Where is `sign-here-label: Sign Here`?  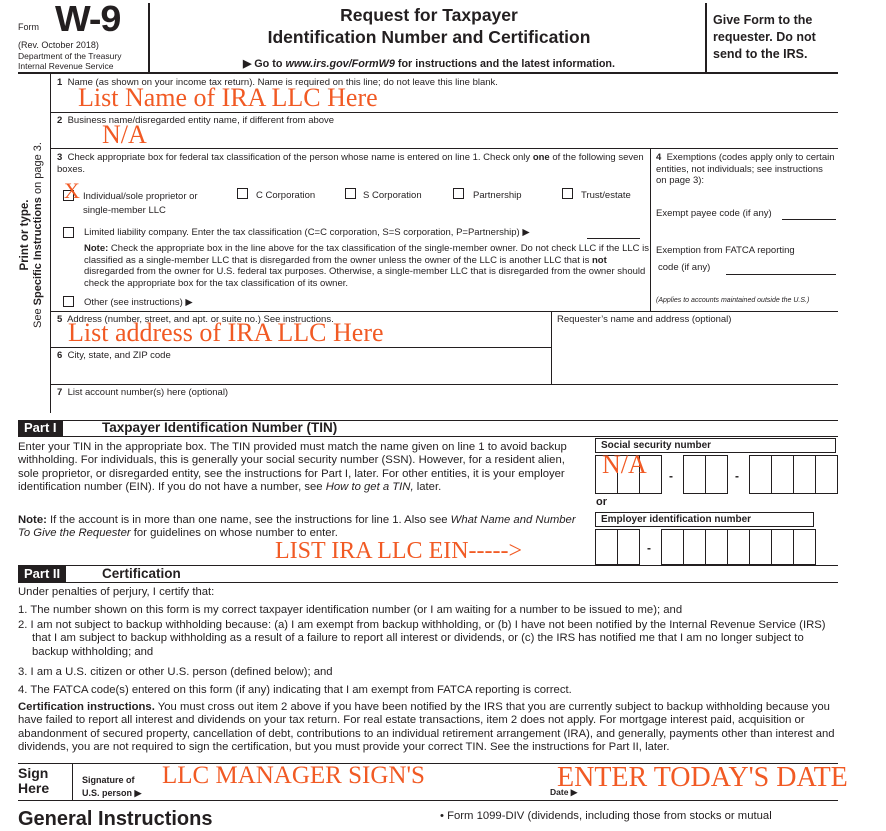 sign-here-label: Sign Here is located at coordinates (34, 780).